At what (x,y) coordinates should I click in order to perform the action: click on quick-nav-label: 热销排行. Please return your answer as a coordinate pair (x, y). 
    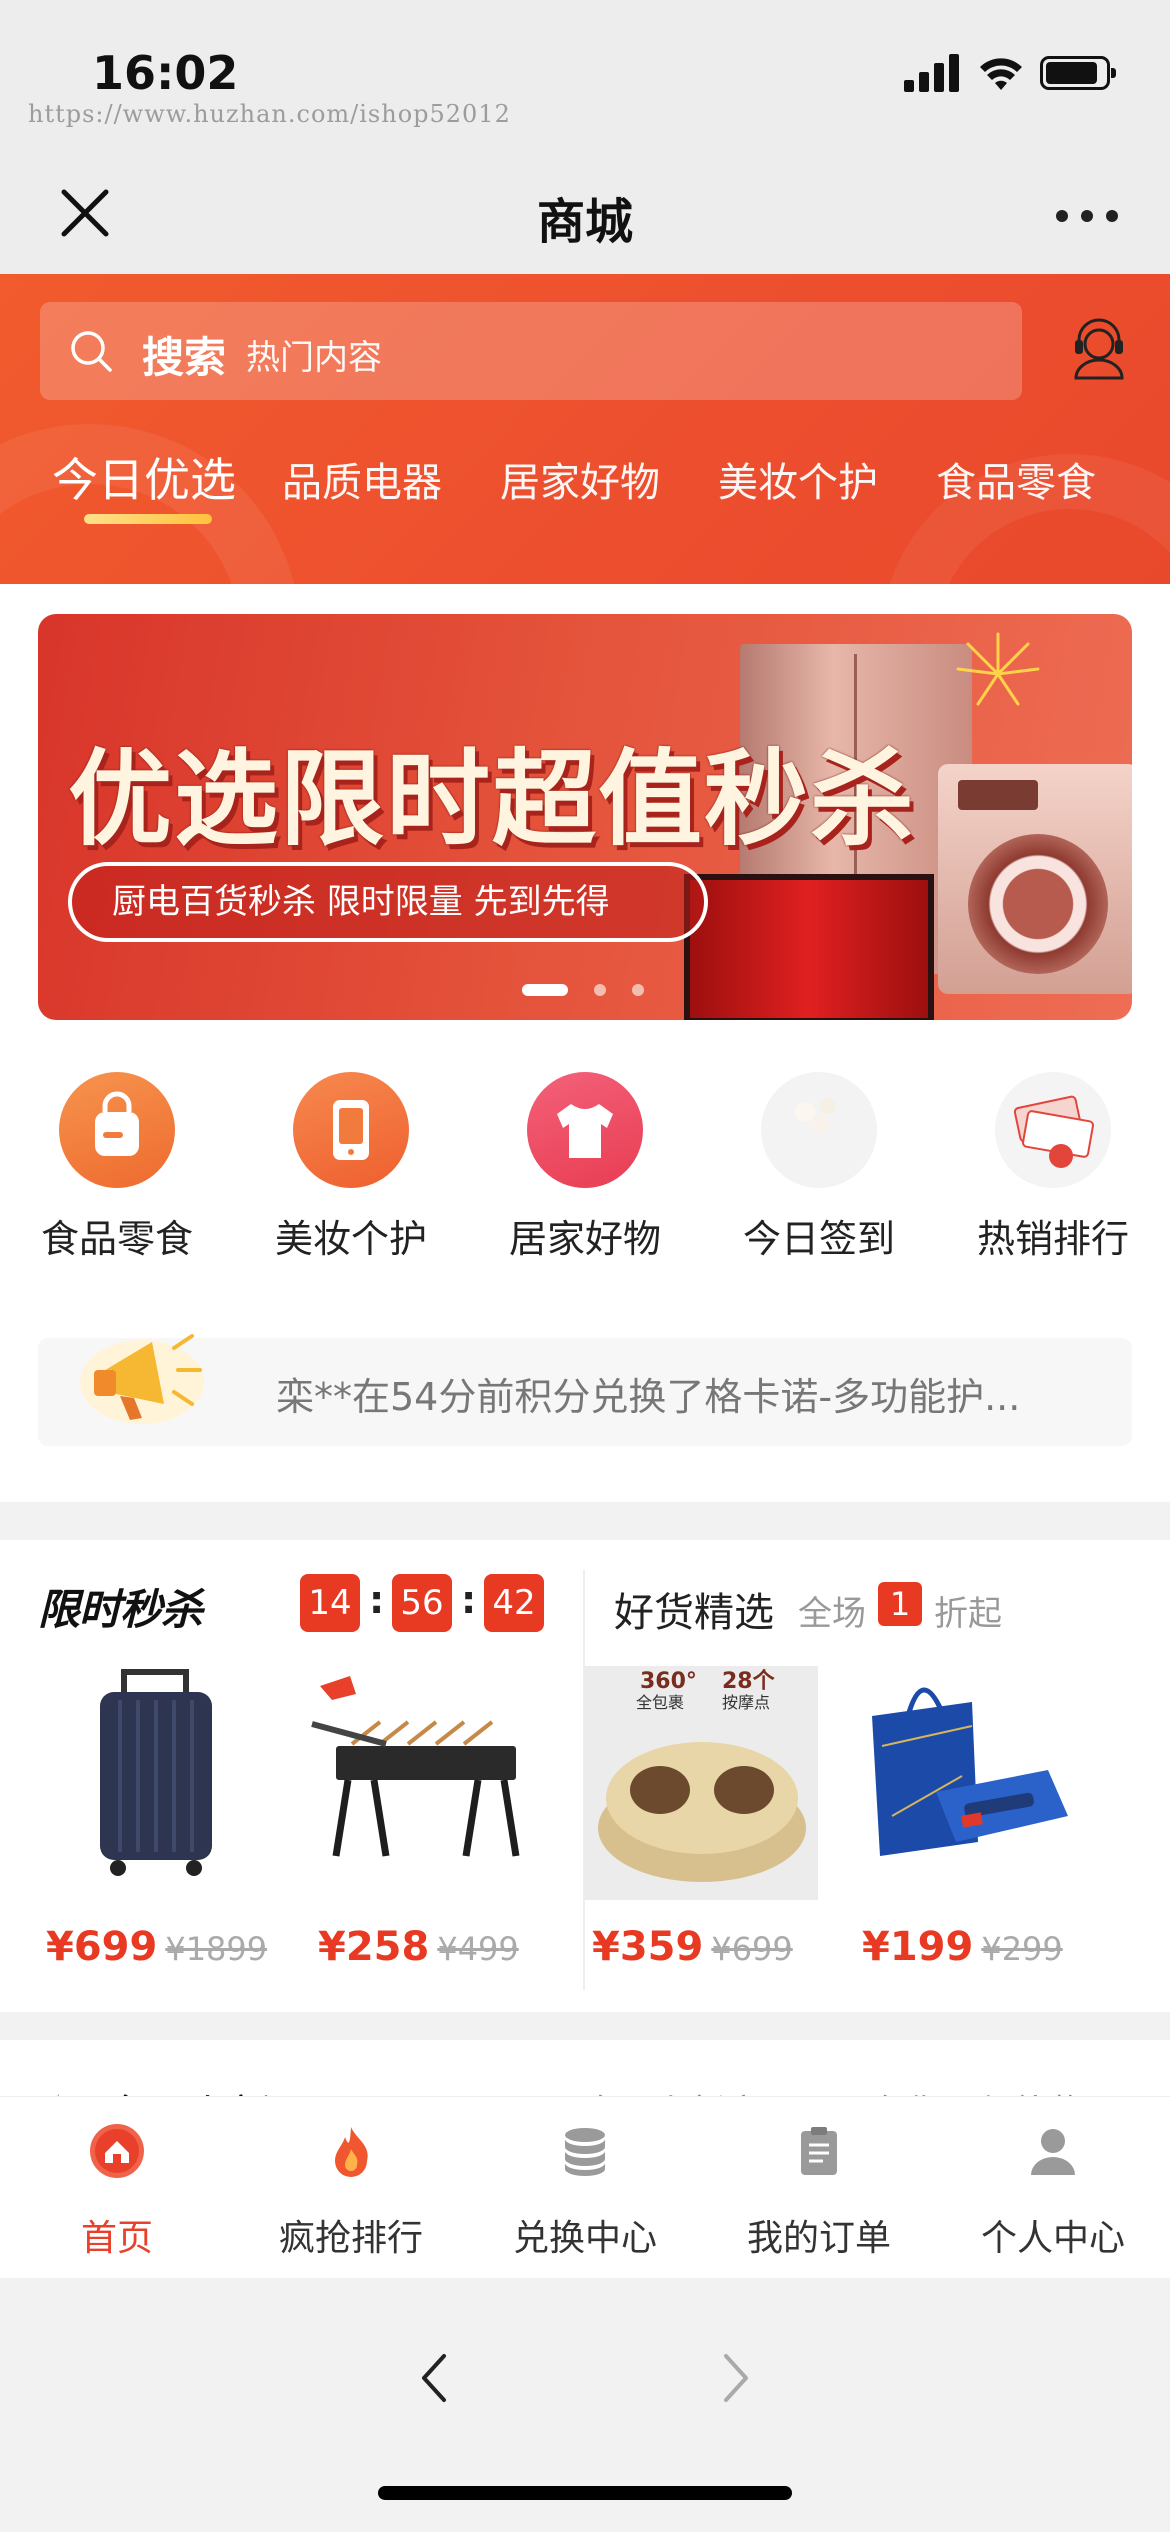
    Looking at the image, I should click on (1052, 1239).